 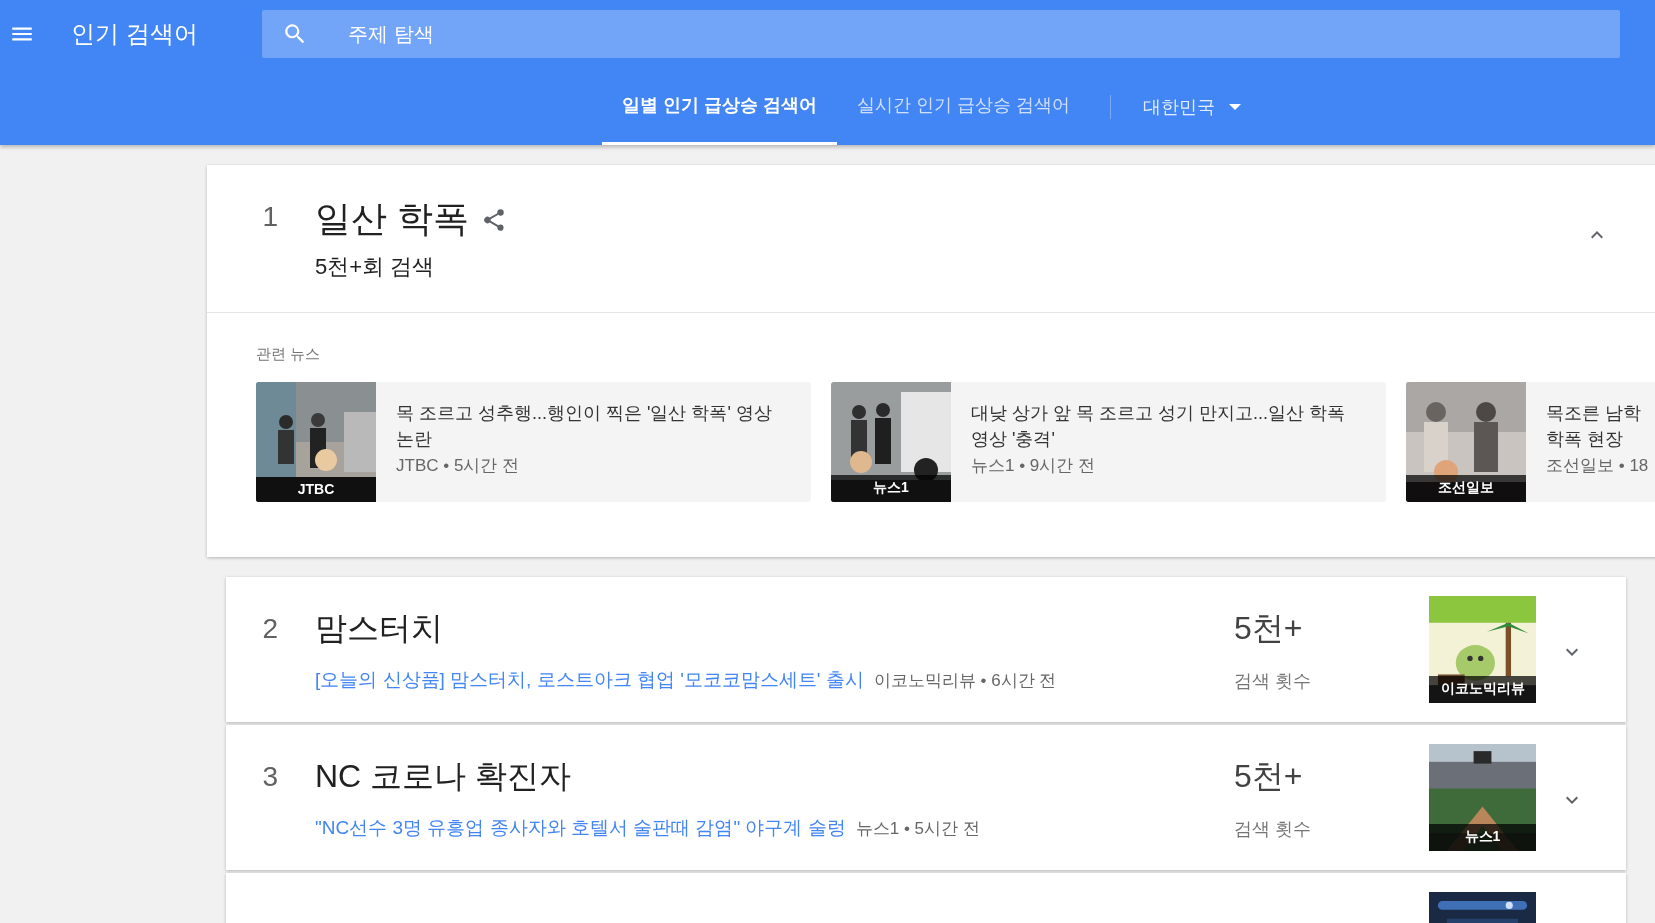 What do you see at coordinates (580, 827) in the screenshot?
I see `article-link: "NC선수 3명 유흥업 종사자와 호텔서 술판때 감염" 야구계 술렁` at bounding box center [580, 827].